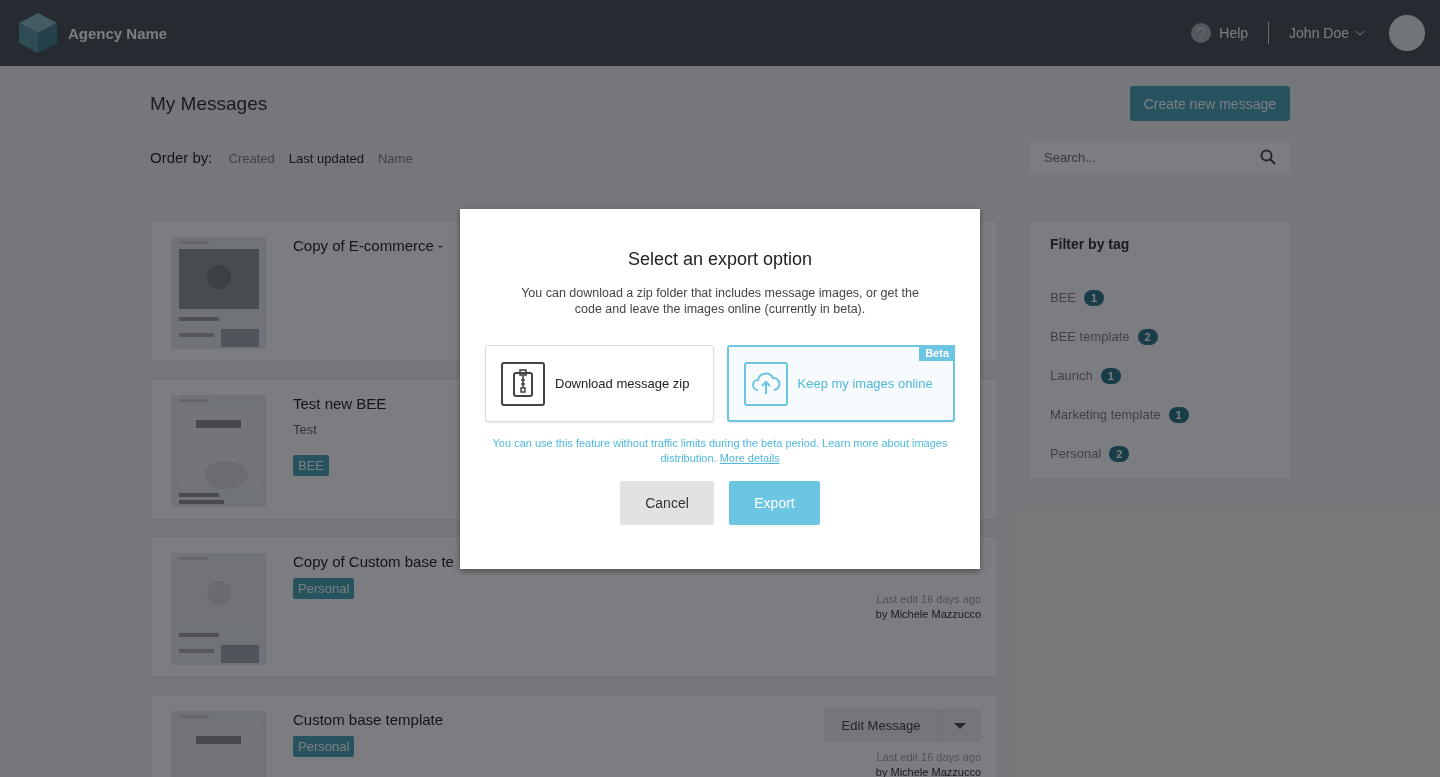  What do you see at coordinates (749, 458) in the screenshot?
I see `more-details-link: More details` at bounding box center [749, 458].